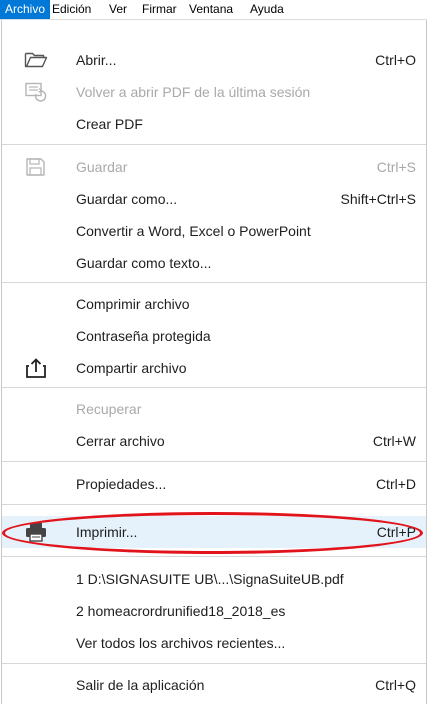 This screenshot has height=704, width=427. Describe the element at coordinates (25, 9) in the screenshot. I see `menu-archivo: Archivo` at that location.